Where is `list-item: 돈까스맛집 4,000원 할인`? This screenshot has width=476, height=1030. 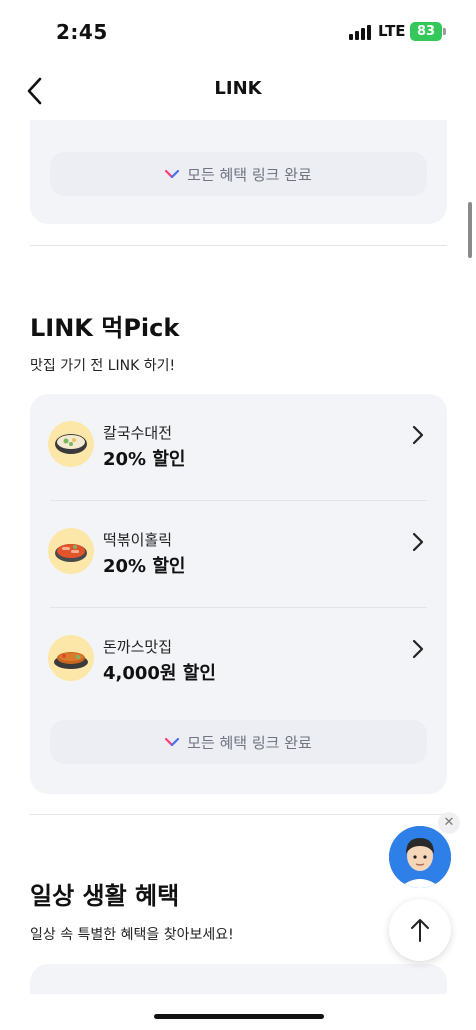 list-item: 돈까스맛집 4,000원 할인 is located at coordinates (238, 661).